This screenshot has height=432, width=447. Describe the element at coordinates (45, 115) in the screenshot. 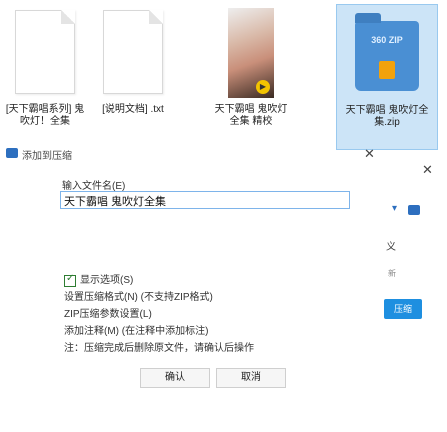

I see `file-name: [天下霸唱系列] 鬼吹灯！全集` at that location.